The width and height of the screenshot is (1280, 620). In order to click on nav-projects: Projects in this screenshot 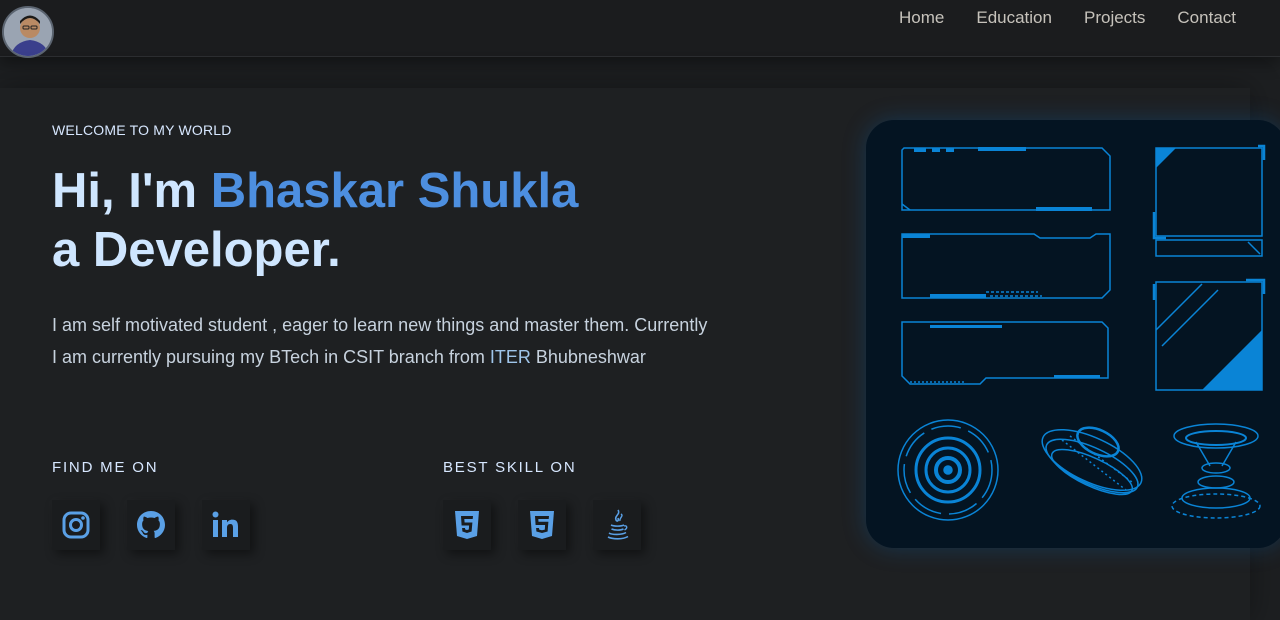, I will do `click(1114, 18)`.